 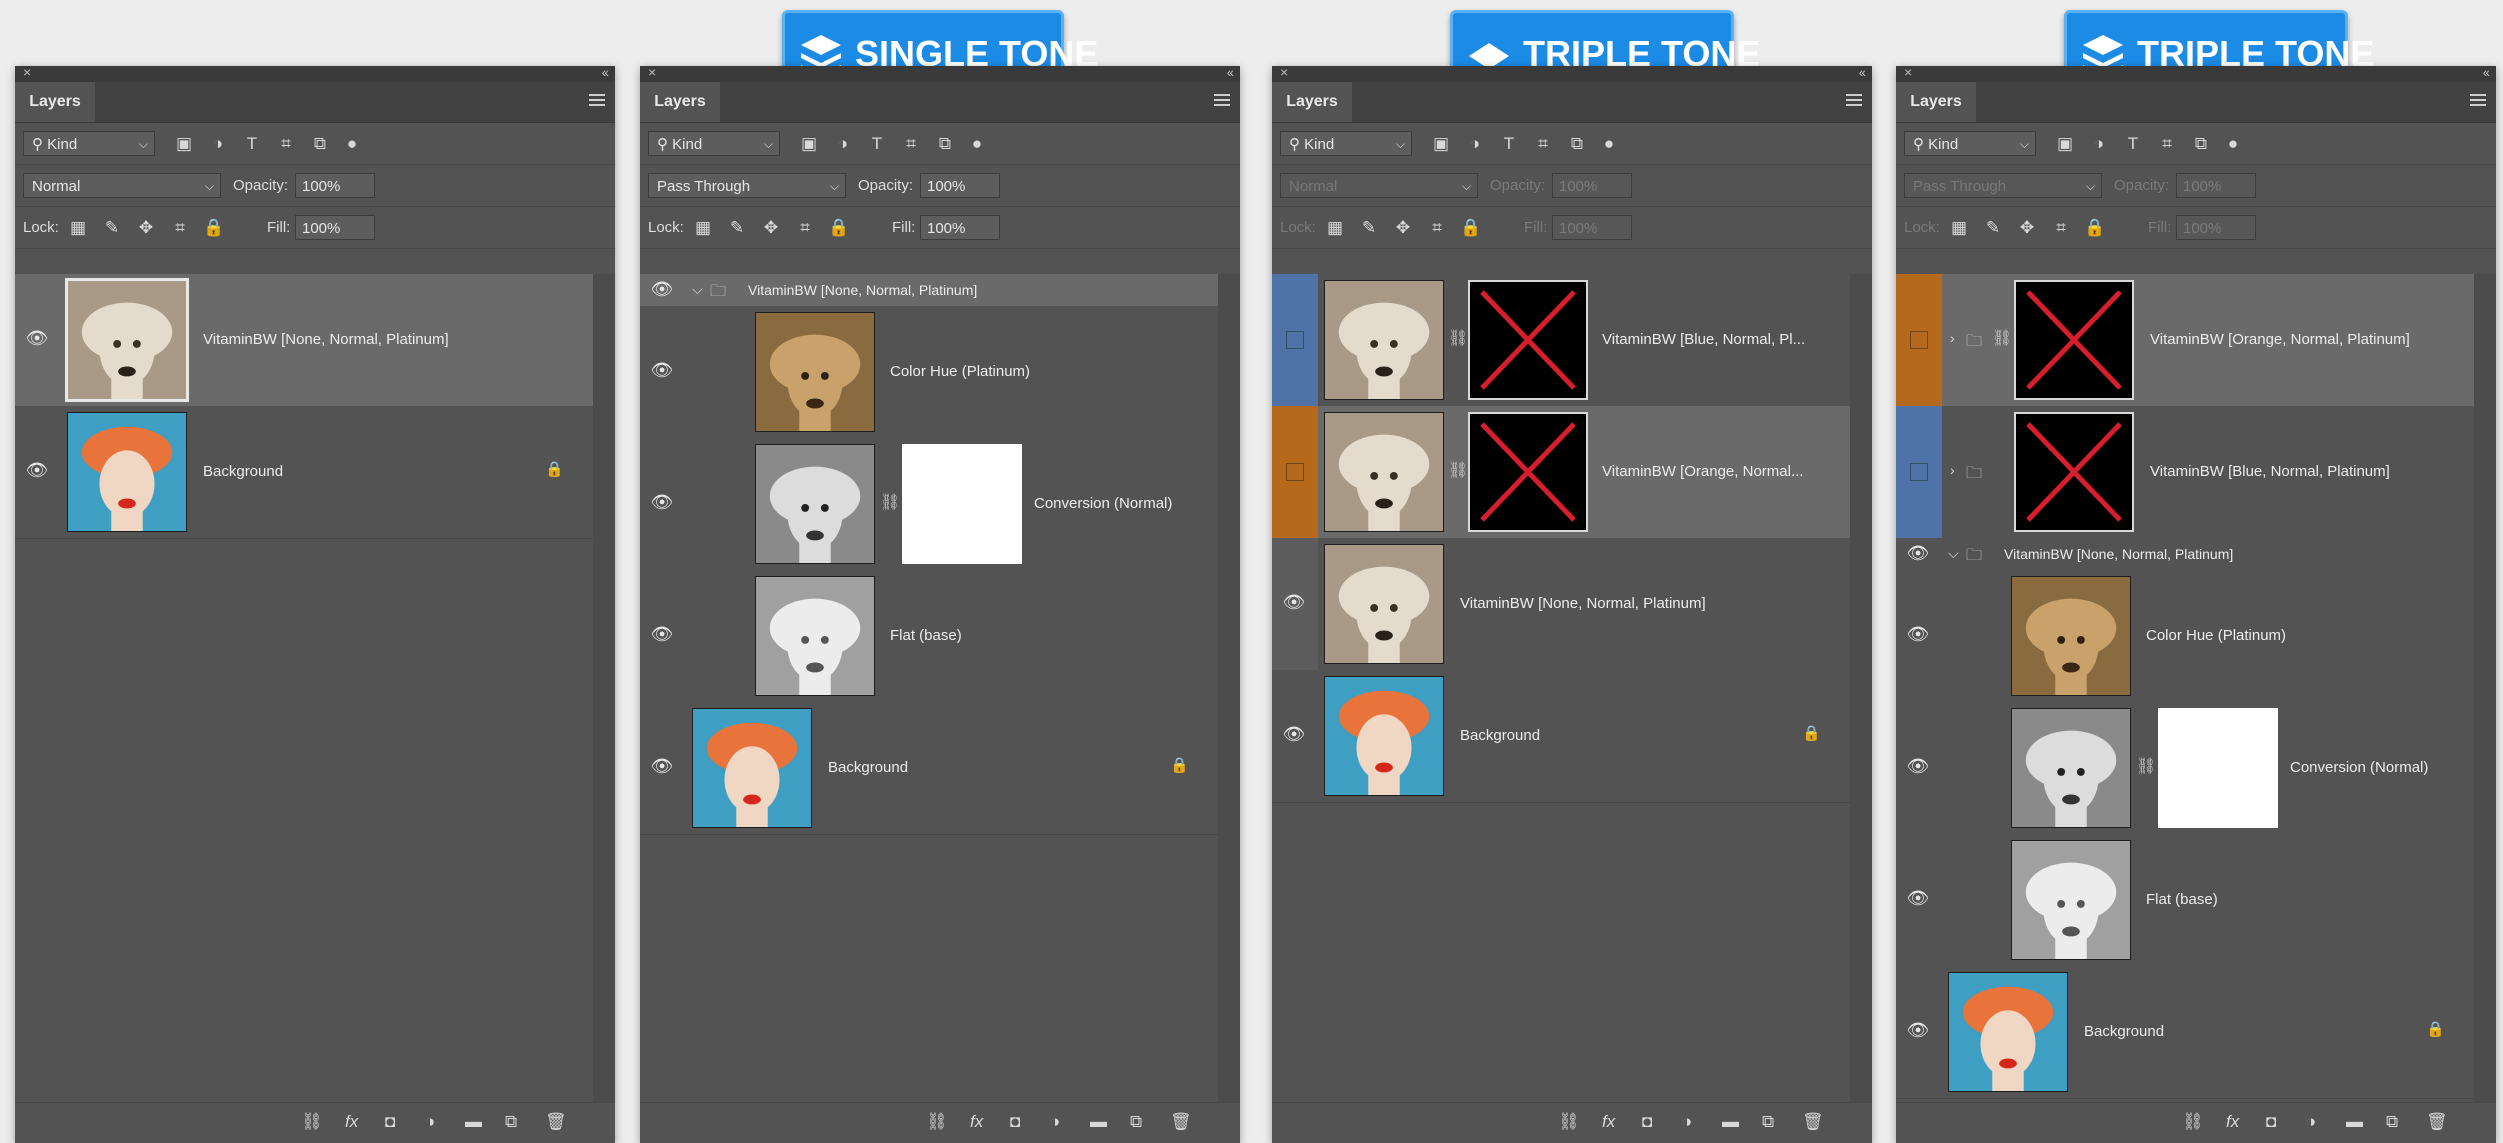 I want to click on group-row: 👁 ⌵ 🗀 VitaminBW [None, Normal, Platinum], so click(x=929, y=290).